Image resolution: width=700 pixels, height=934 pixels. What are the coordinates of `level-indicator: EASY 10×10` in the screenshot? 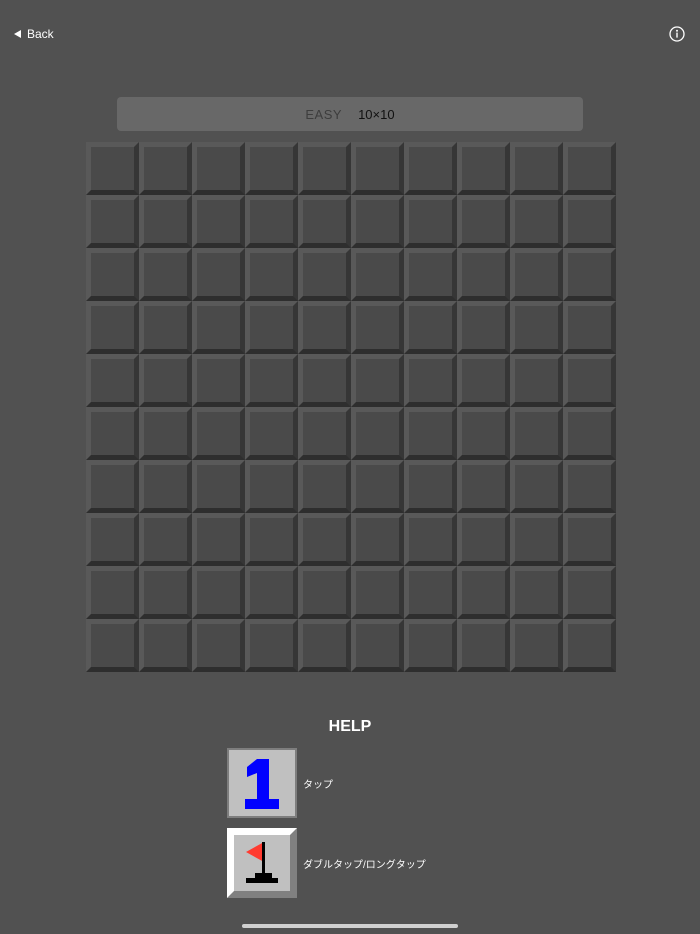 It's located at (350, 114).